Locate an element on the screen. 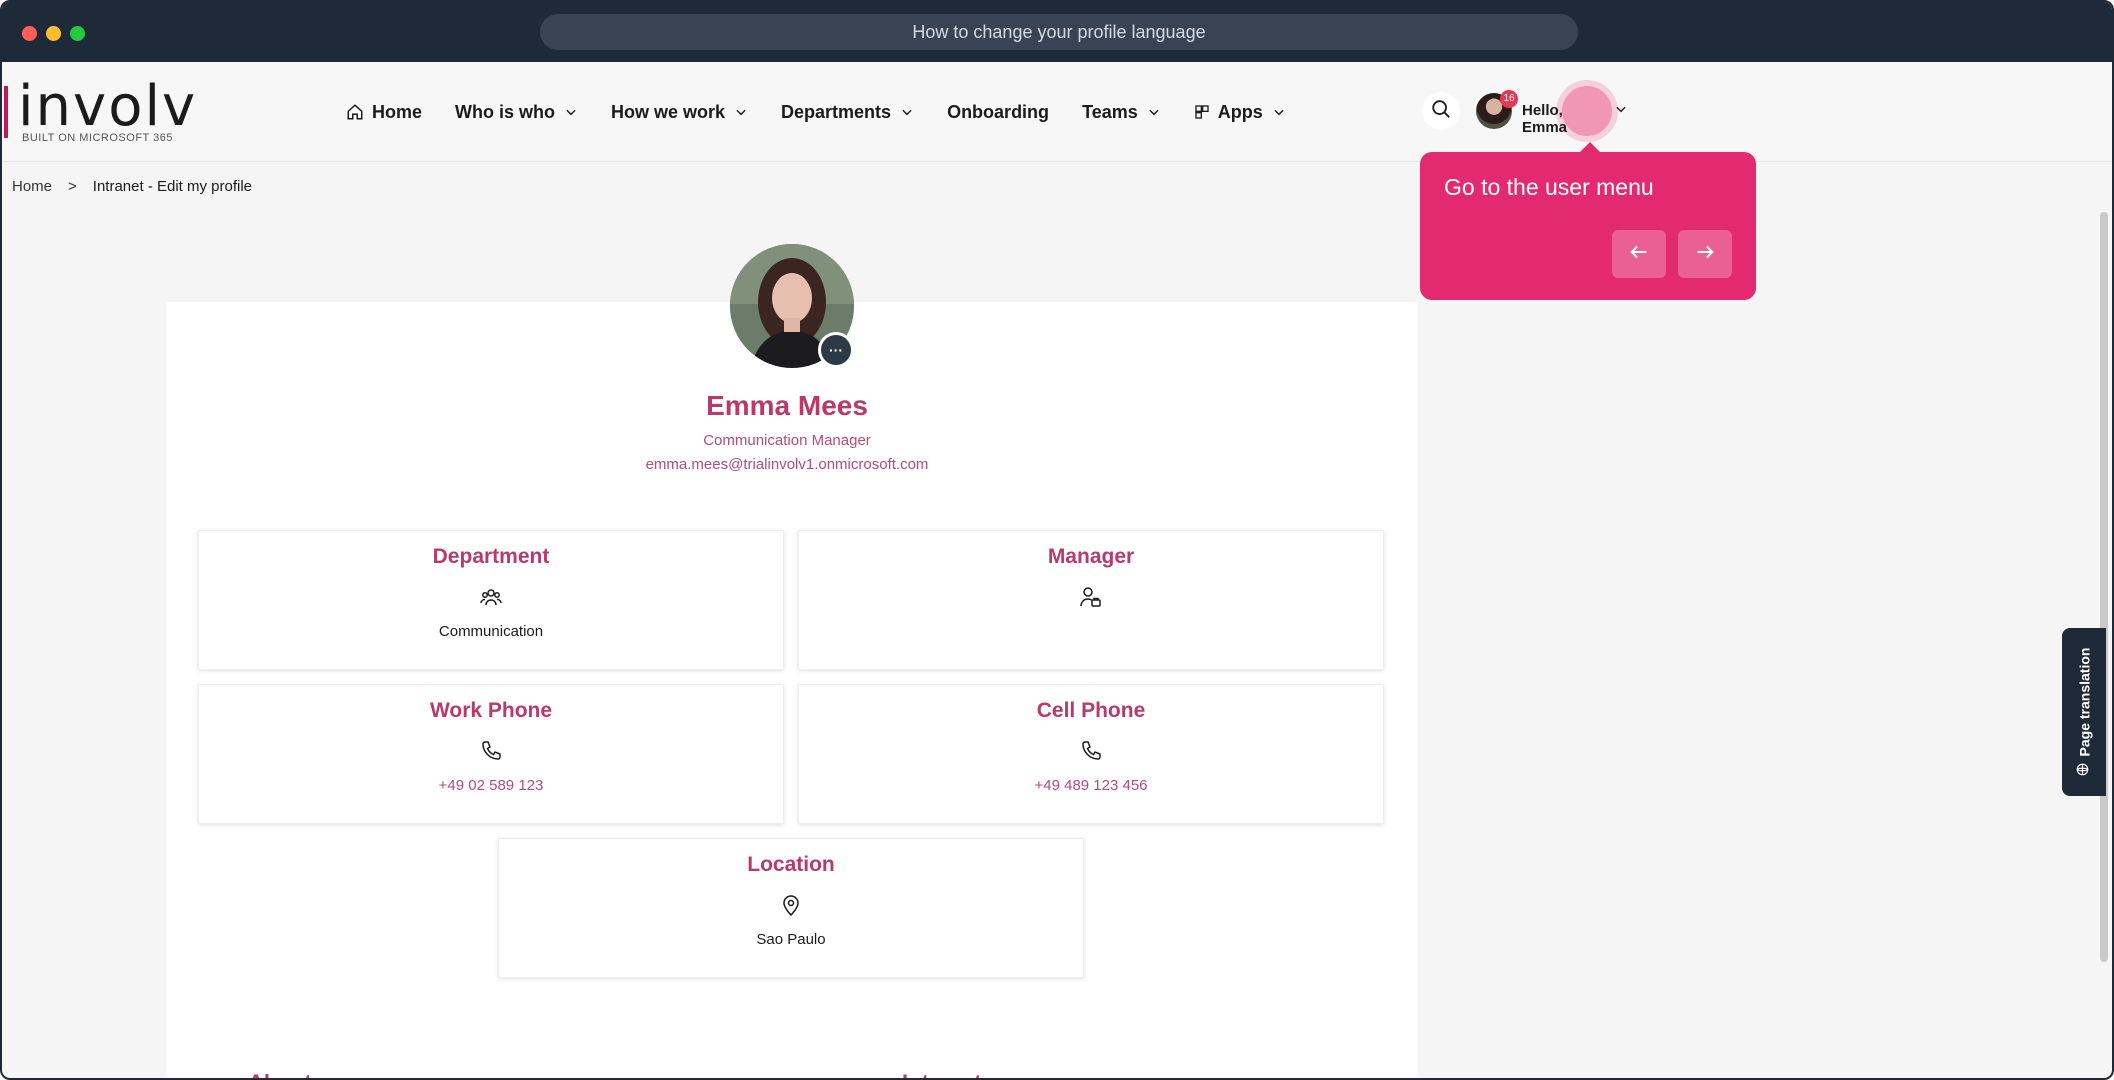 This screenshot has height=1080, width=2114. nav-item-departments: Departments is located at coordinates (847, 112).